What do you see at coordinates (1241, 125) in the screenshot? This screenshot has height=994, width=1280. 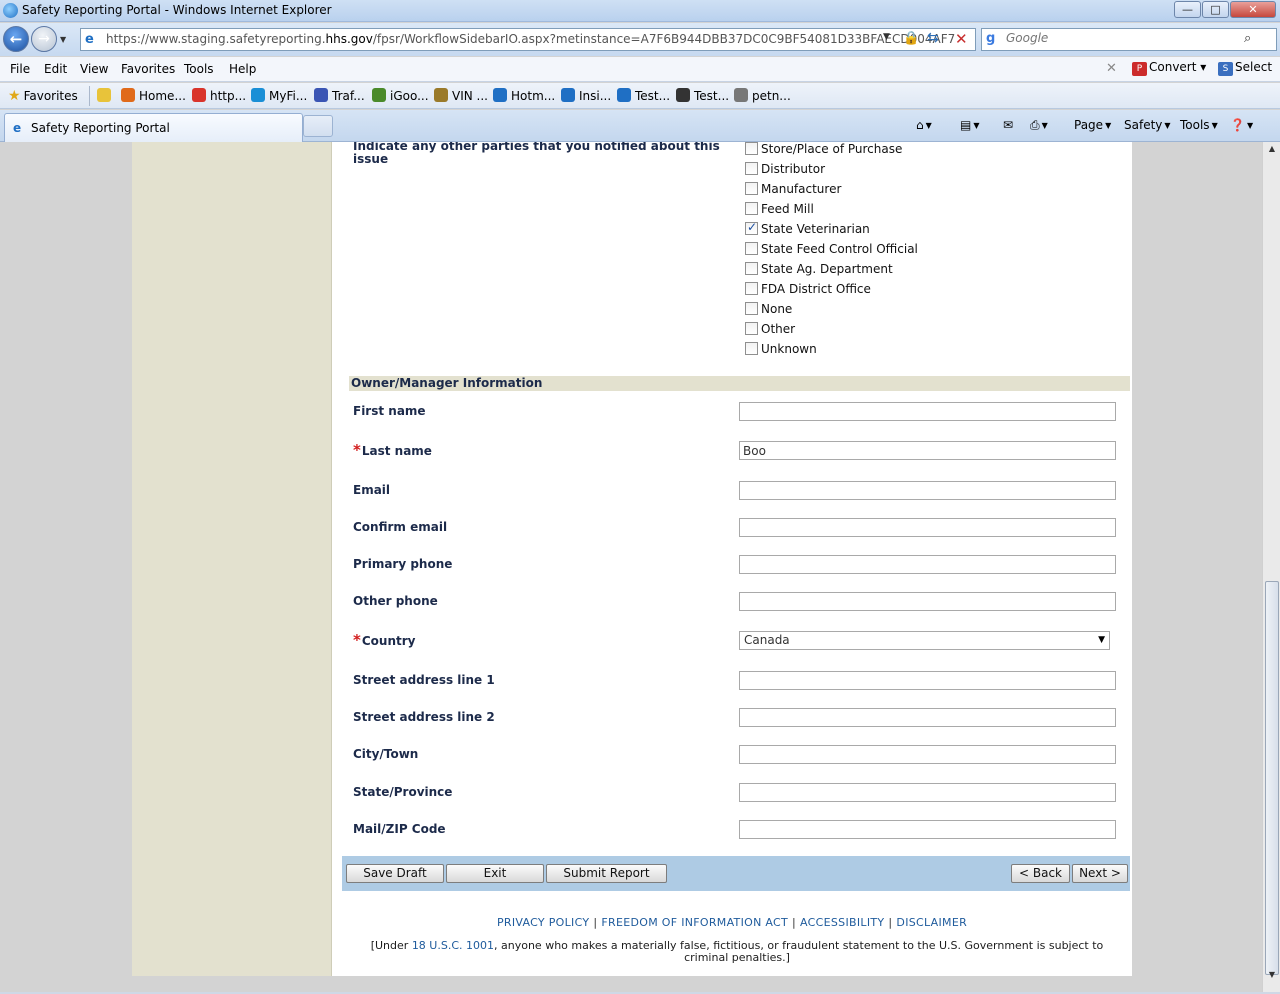 I see `help-icon: ❓ ▼` at bounding box center [1241, 125].